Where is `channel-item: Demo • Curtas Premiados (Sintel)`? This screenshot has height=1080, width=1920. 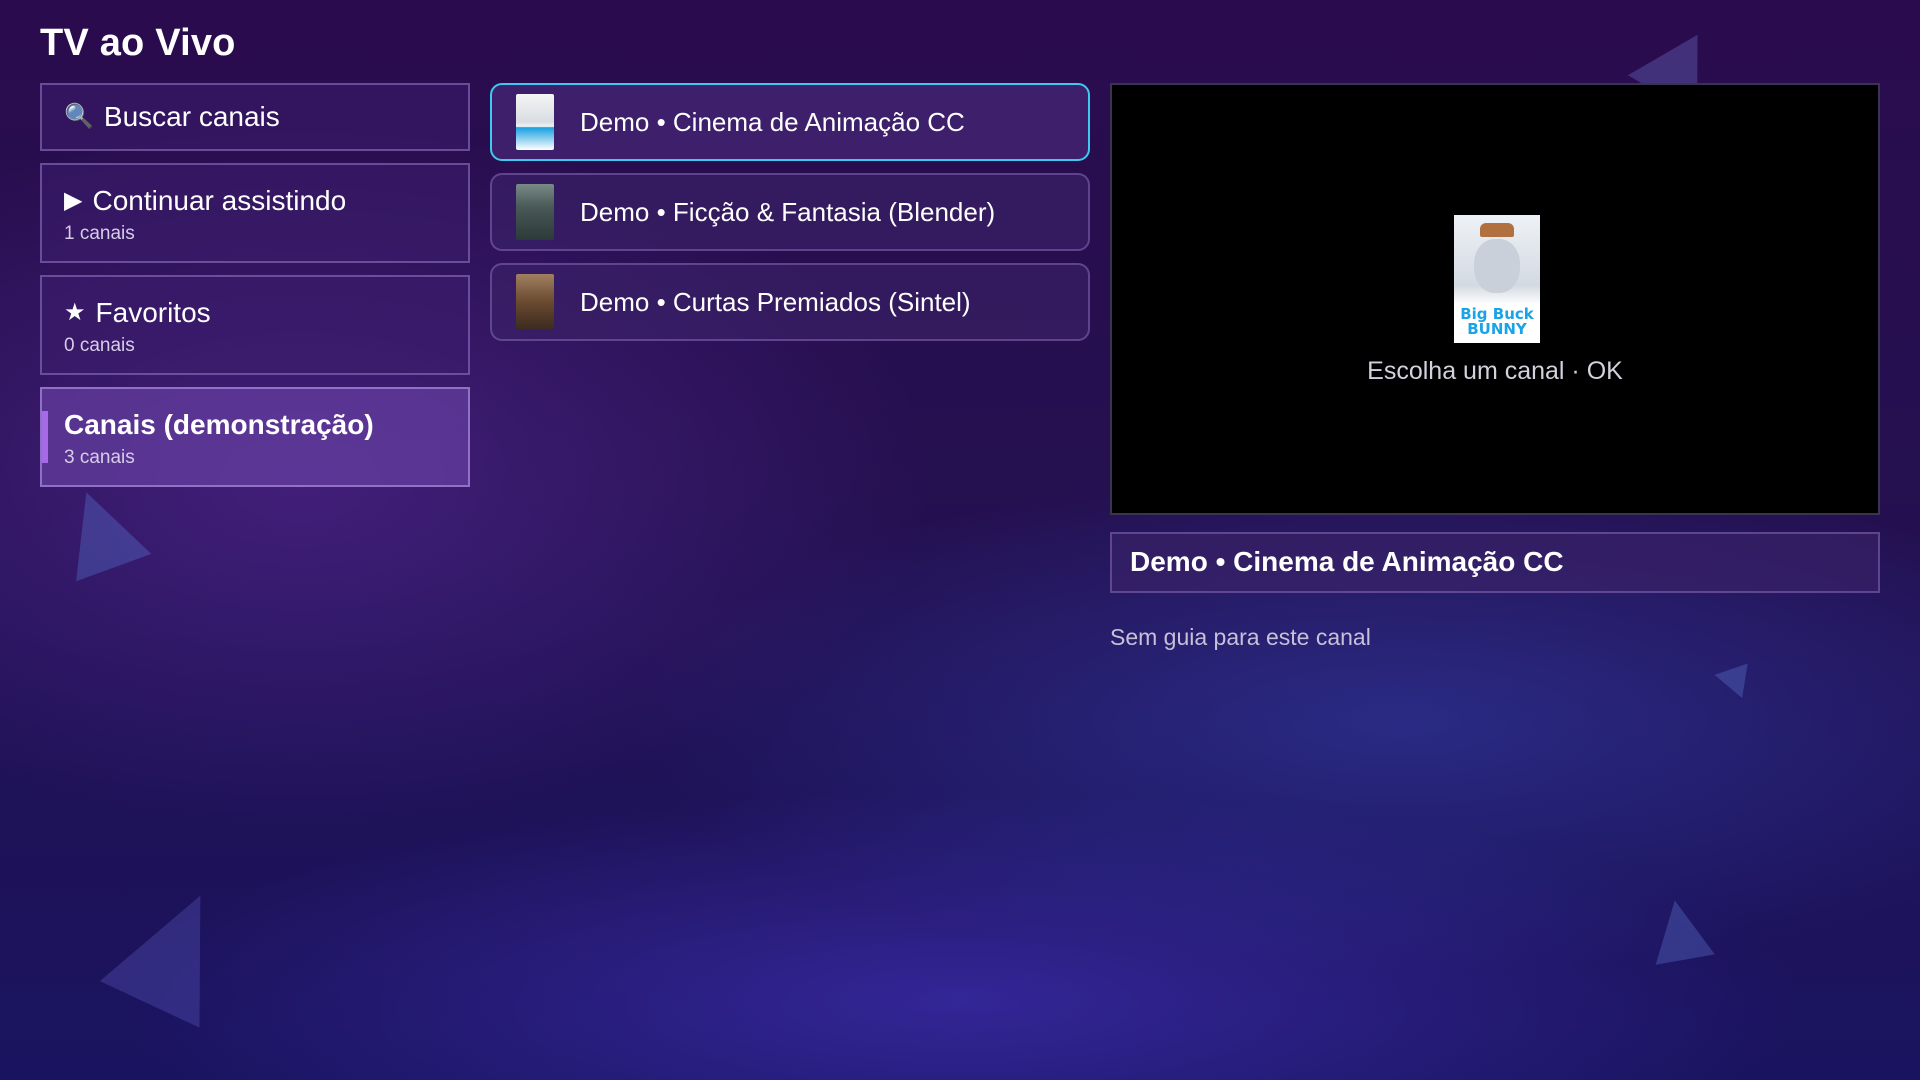
channel-item: Demo • Curtas Premiados (Sintel) is located at coordinates (790, 302).